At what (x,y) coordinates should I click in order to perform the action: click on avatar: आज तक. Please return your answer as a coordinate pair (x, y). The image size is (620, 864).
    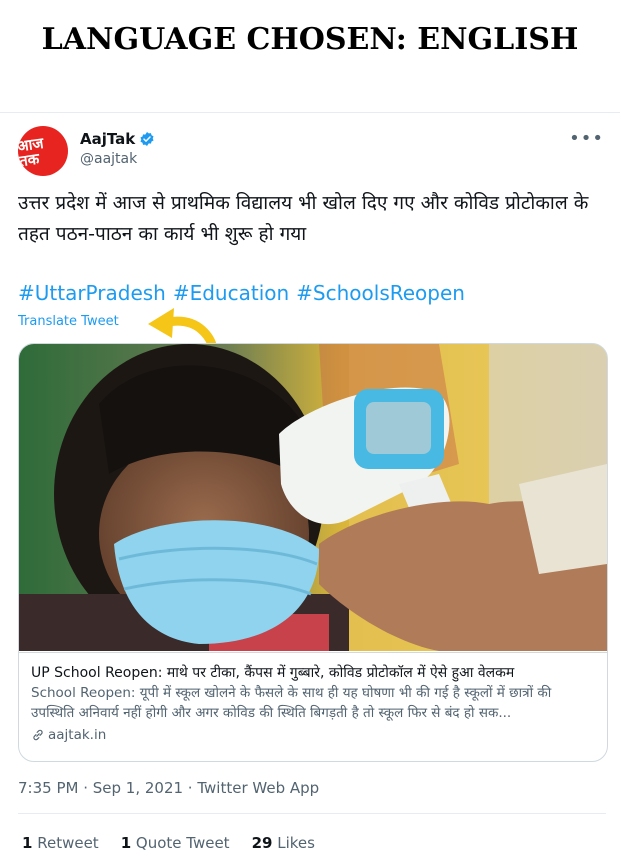
    Looking at the image, I should click on (43, 151).